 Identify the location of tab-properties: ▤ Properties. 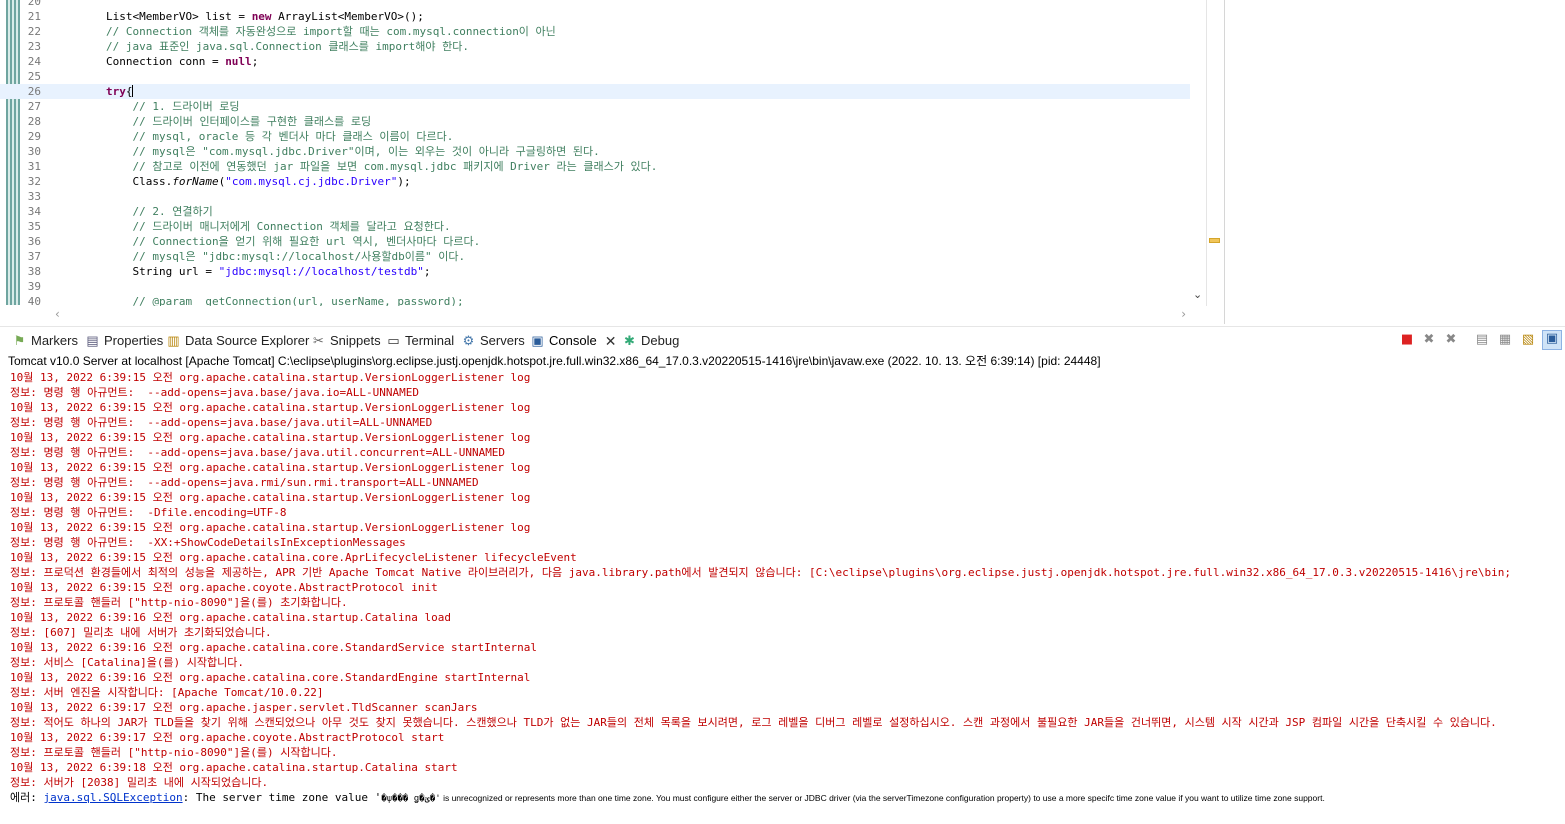
(124, 341).